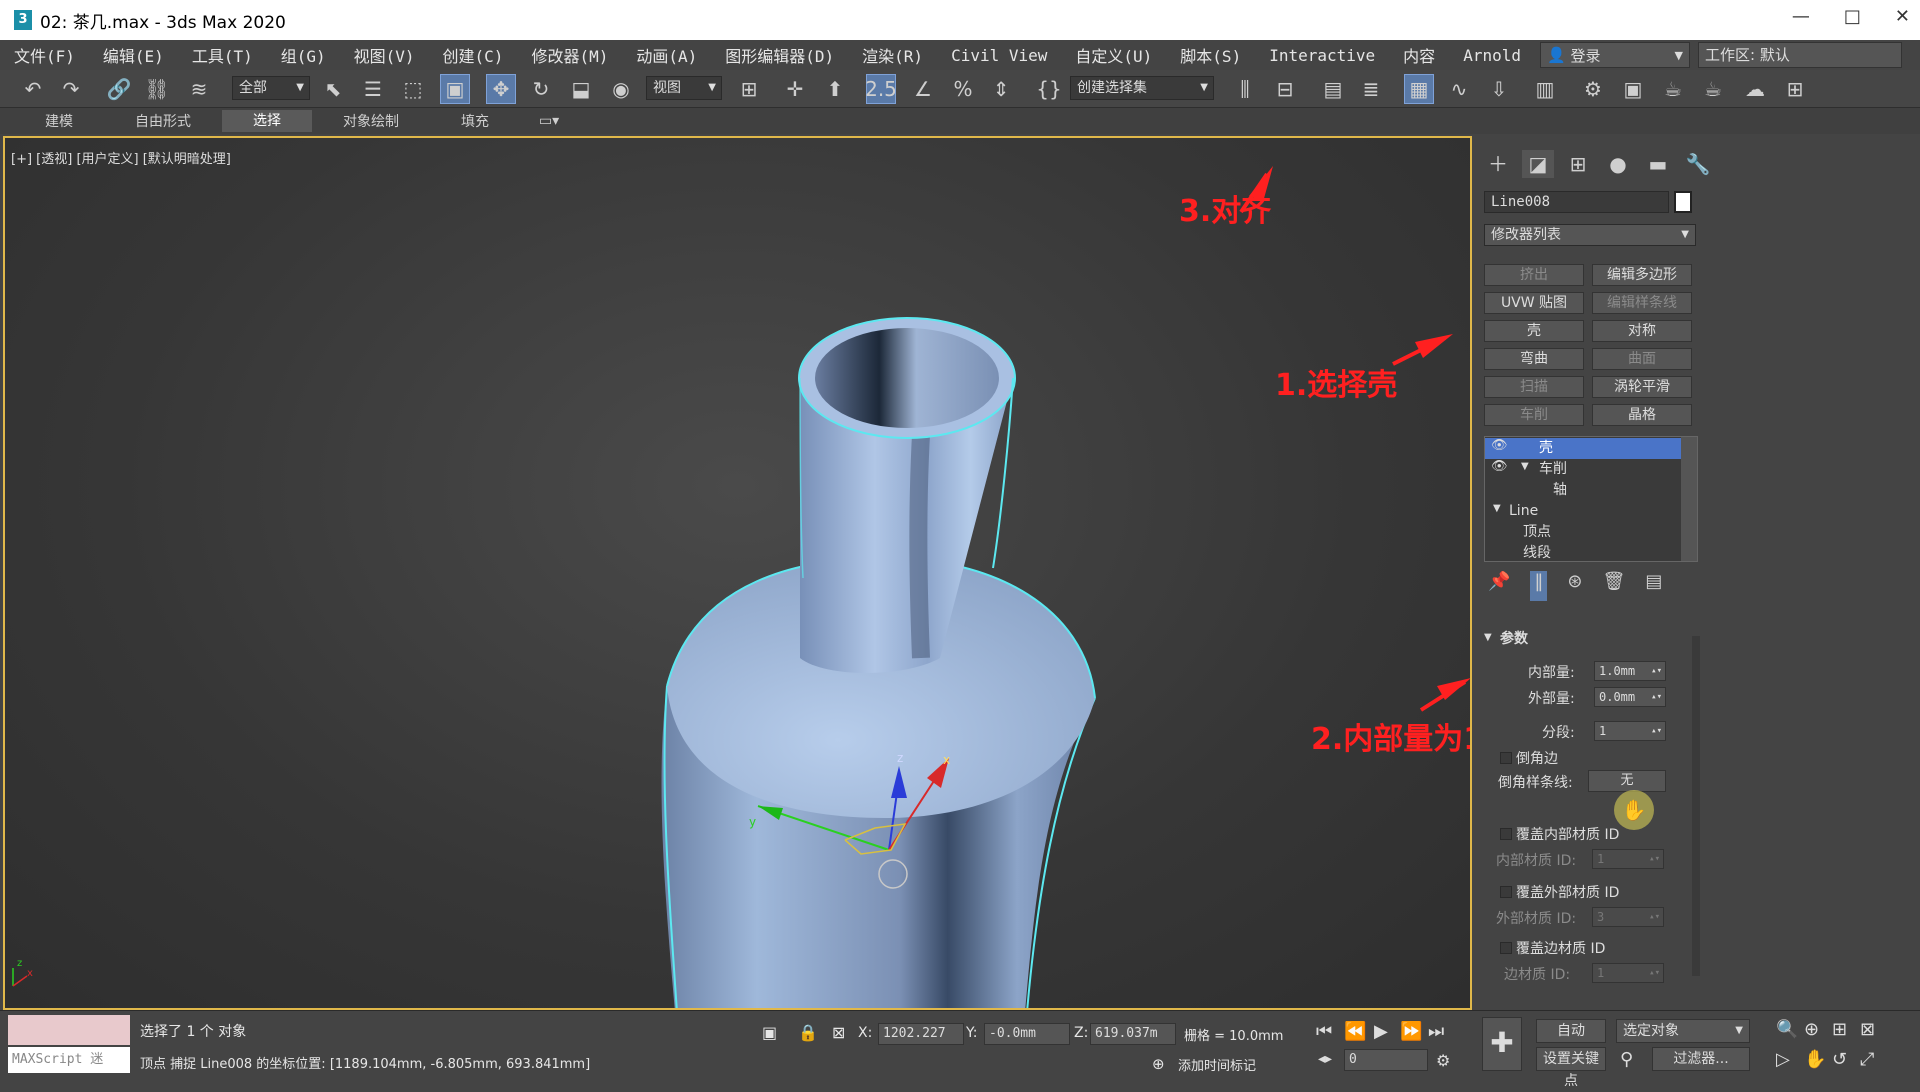 This screenshot has width=1920, height=1092. What do you see at coordinates (133, 55) in the screenshot?
I see `menu-edit: 编辑(E)` at bounding box center [133, 55].